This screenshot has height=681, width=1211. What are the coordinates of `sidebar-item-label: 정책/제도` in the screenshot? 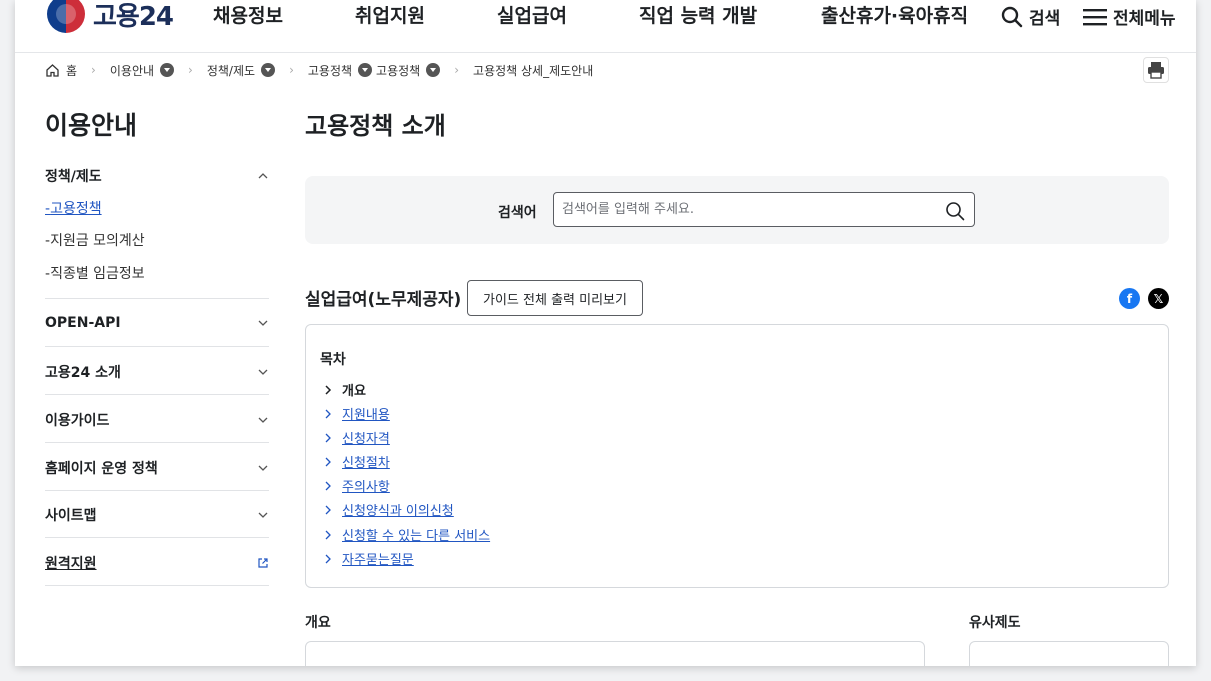 It's located at (73, 177).